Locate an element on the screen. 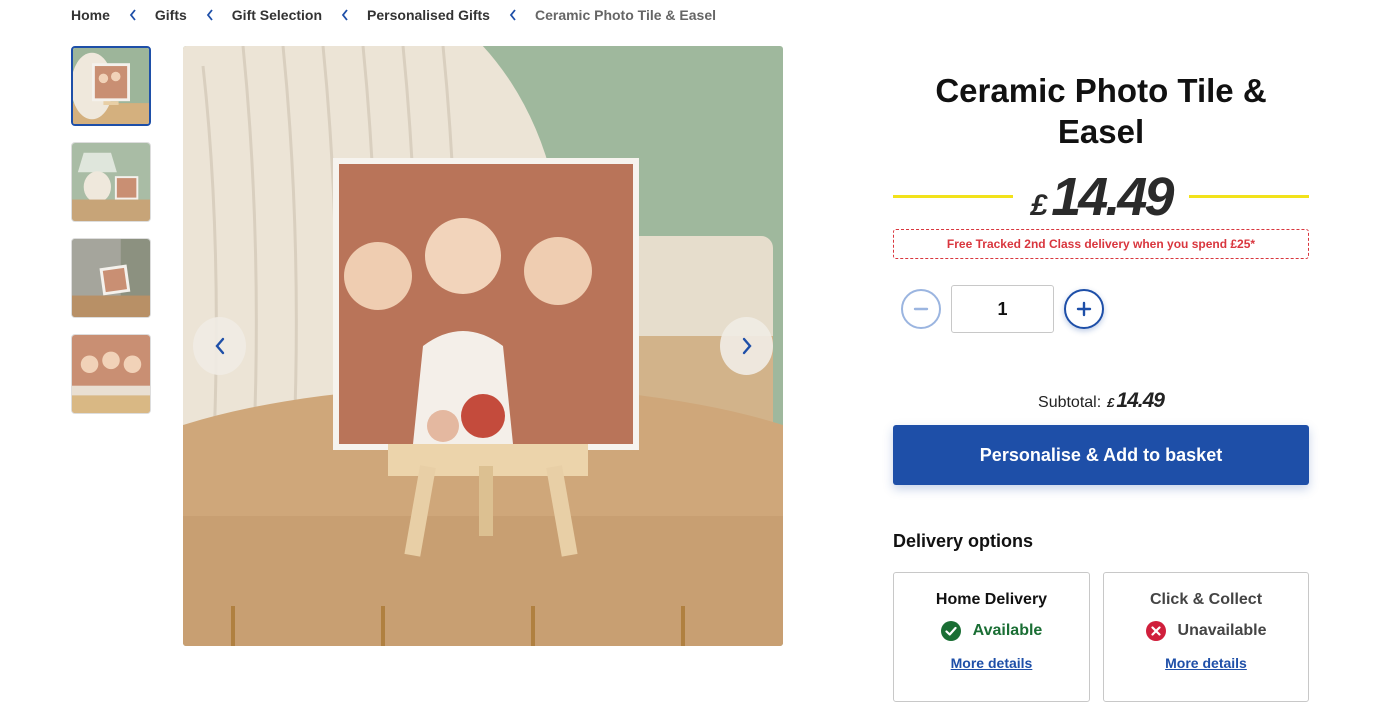 Image resolution: width=1374 pixels, height=702 pixels. click-and-collect-option: Click & Collect Unavailable More details is located at coordinates (1206, 637).